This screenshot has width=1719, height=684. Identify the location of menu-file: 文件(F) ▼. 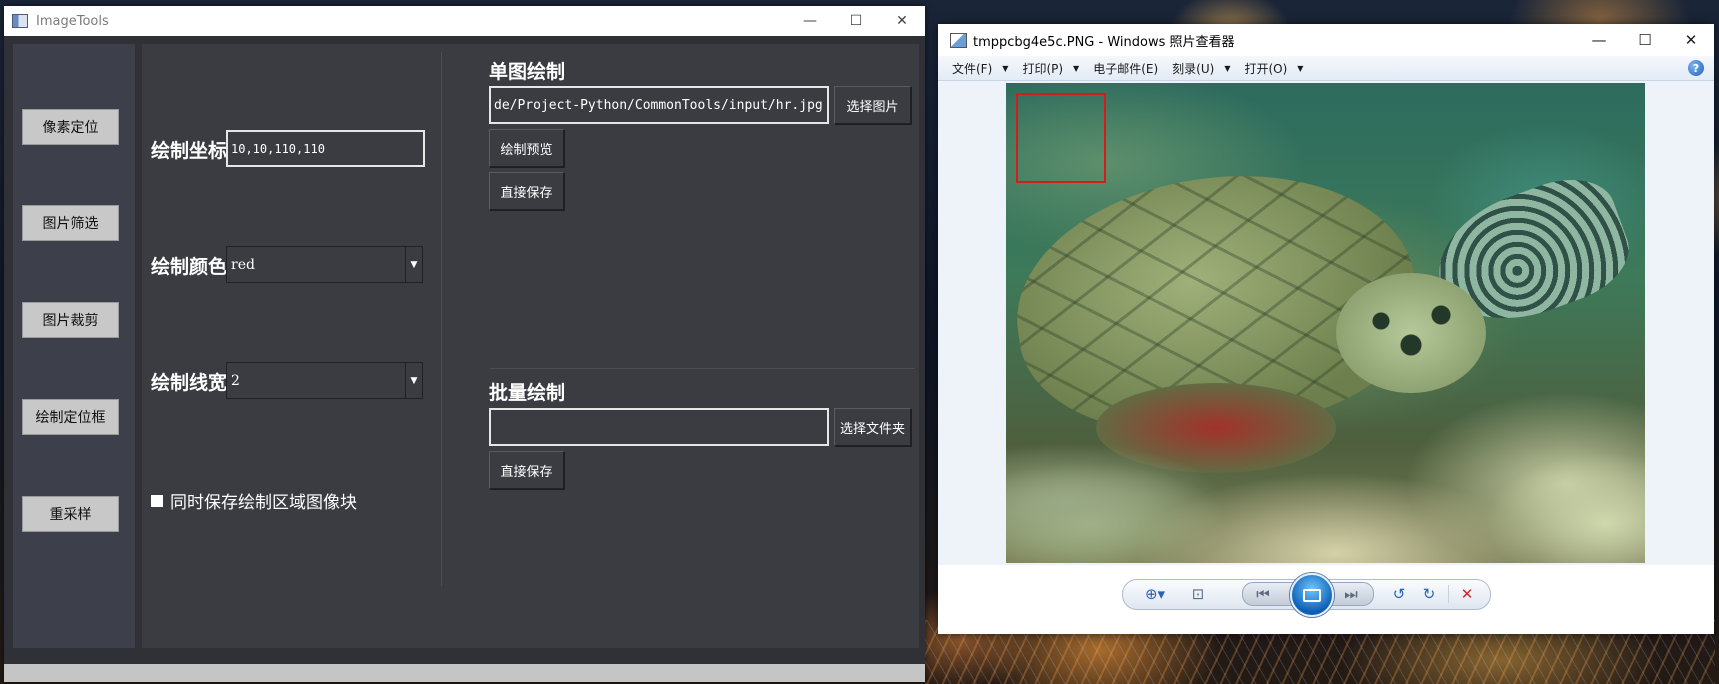
(980, 68).